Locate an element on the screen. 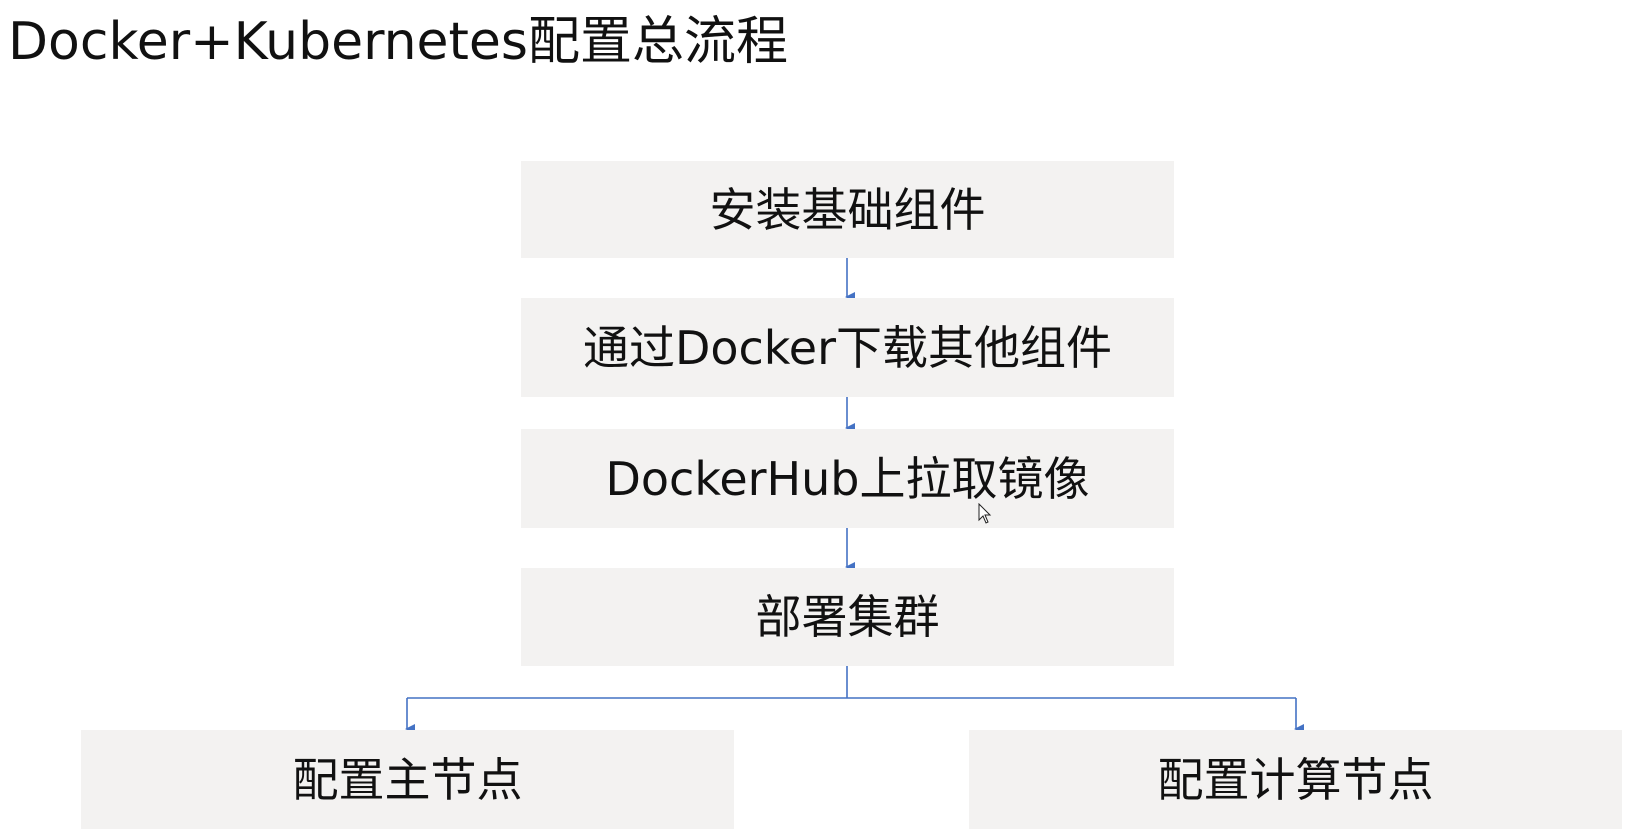 This screenshot has height=839, width=1644. node-label: DockerHub上拉取镜像 is located at coordinates (847, 478).